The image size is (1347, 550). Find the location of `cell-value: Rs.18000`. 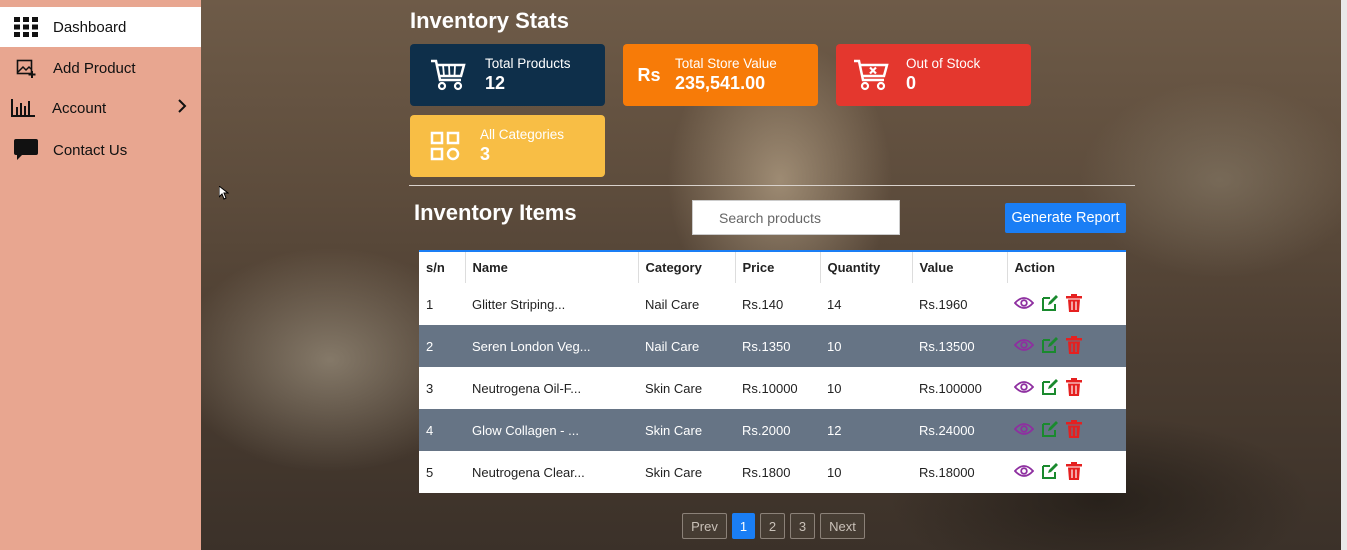

cell-value: Rs.18000 is located at coordinates (959, 472).